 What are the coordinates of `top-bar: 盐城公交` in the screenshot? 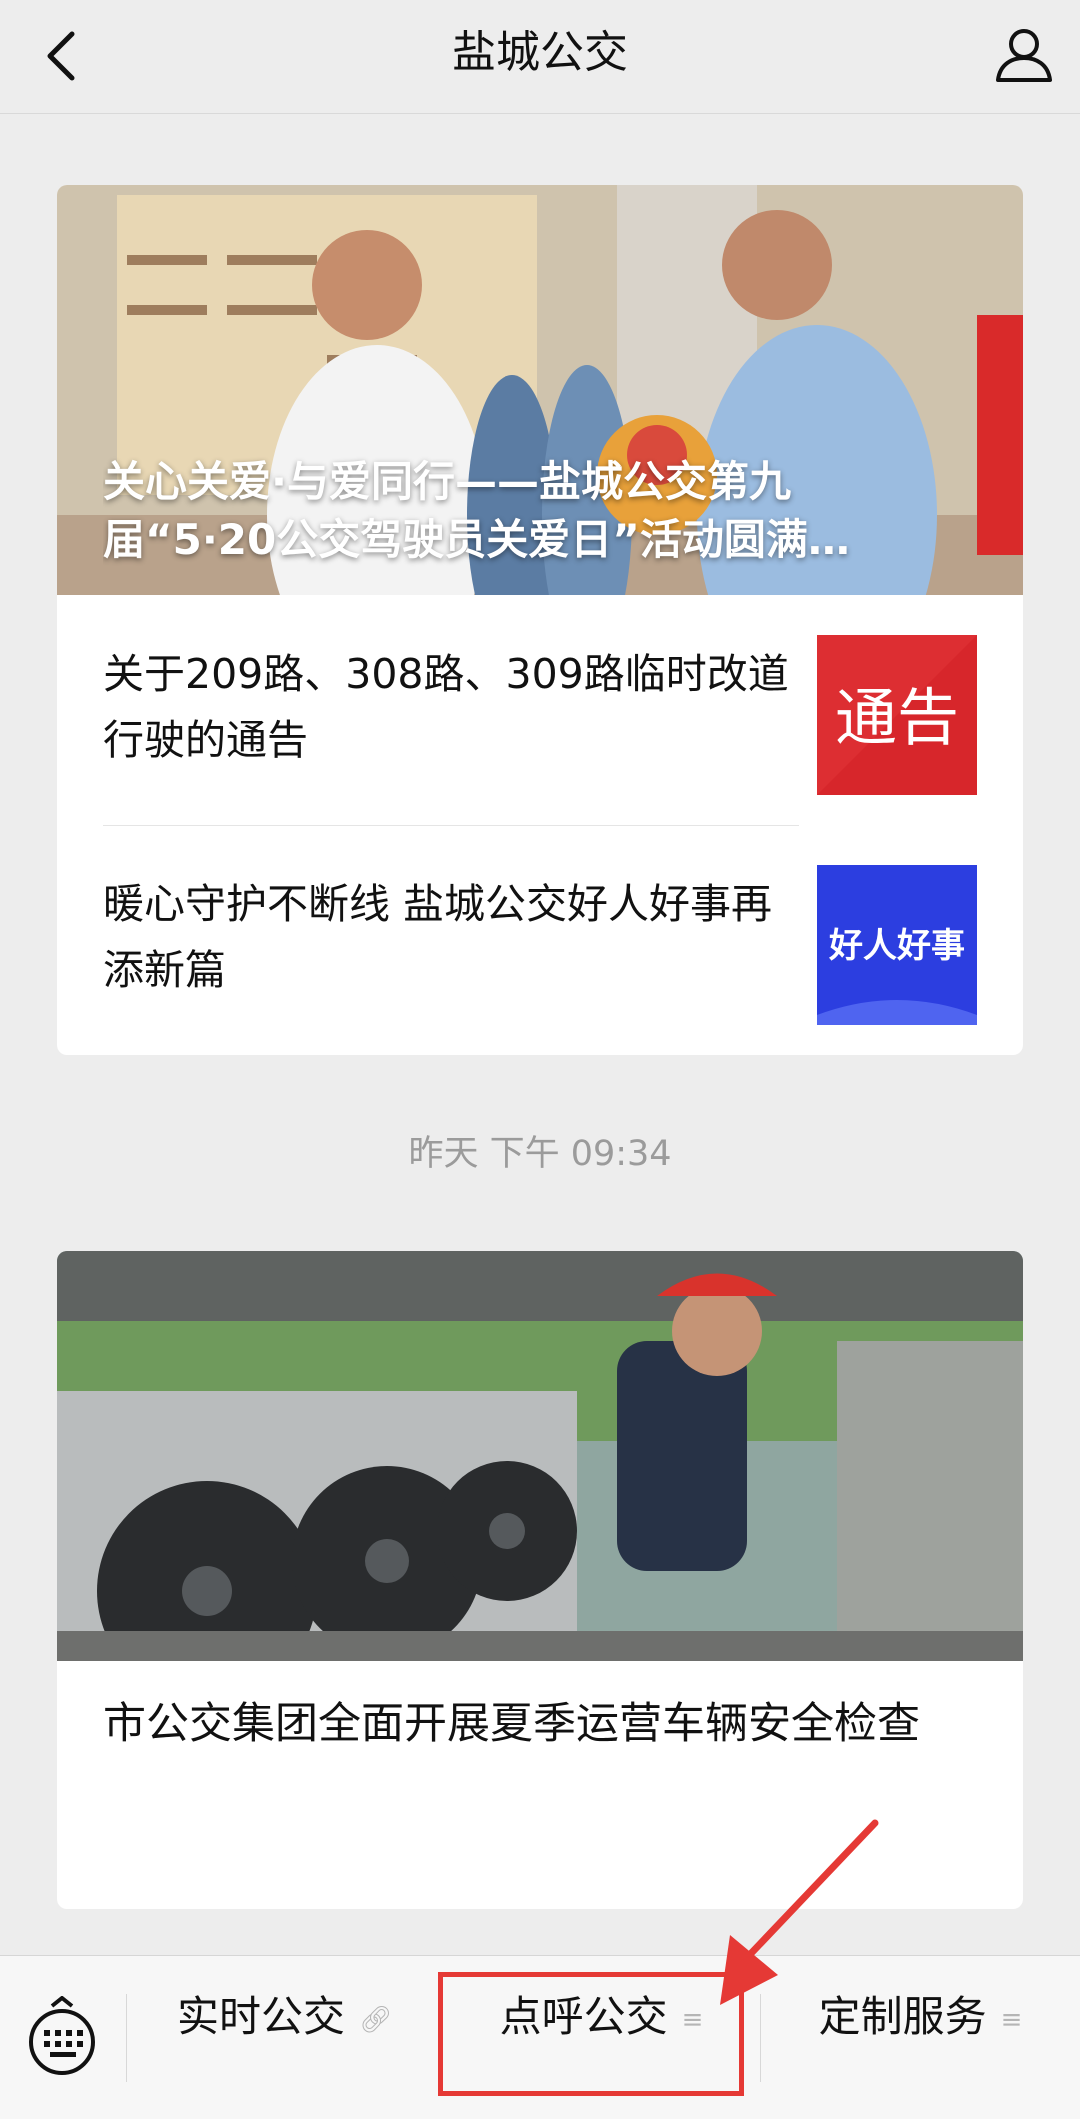 It's located at (540, 57).